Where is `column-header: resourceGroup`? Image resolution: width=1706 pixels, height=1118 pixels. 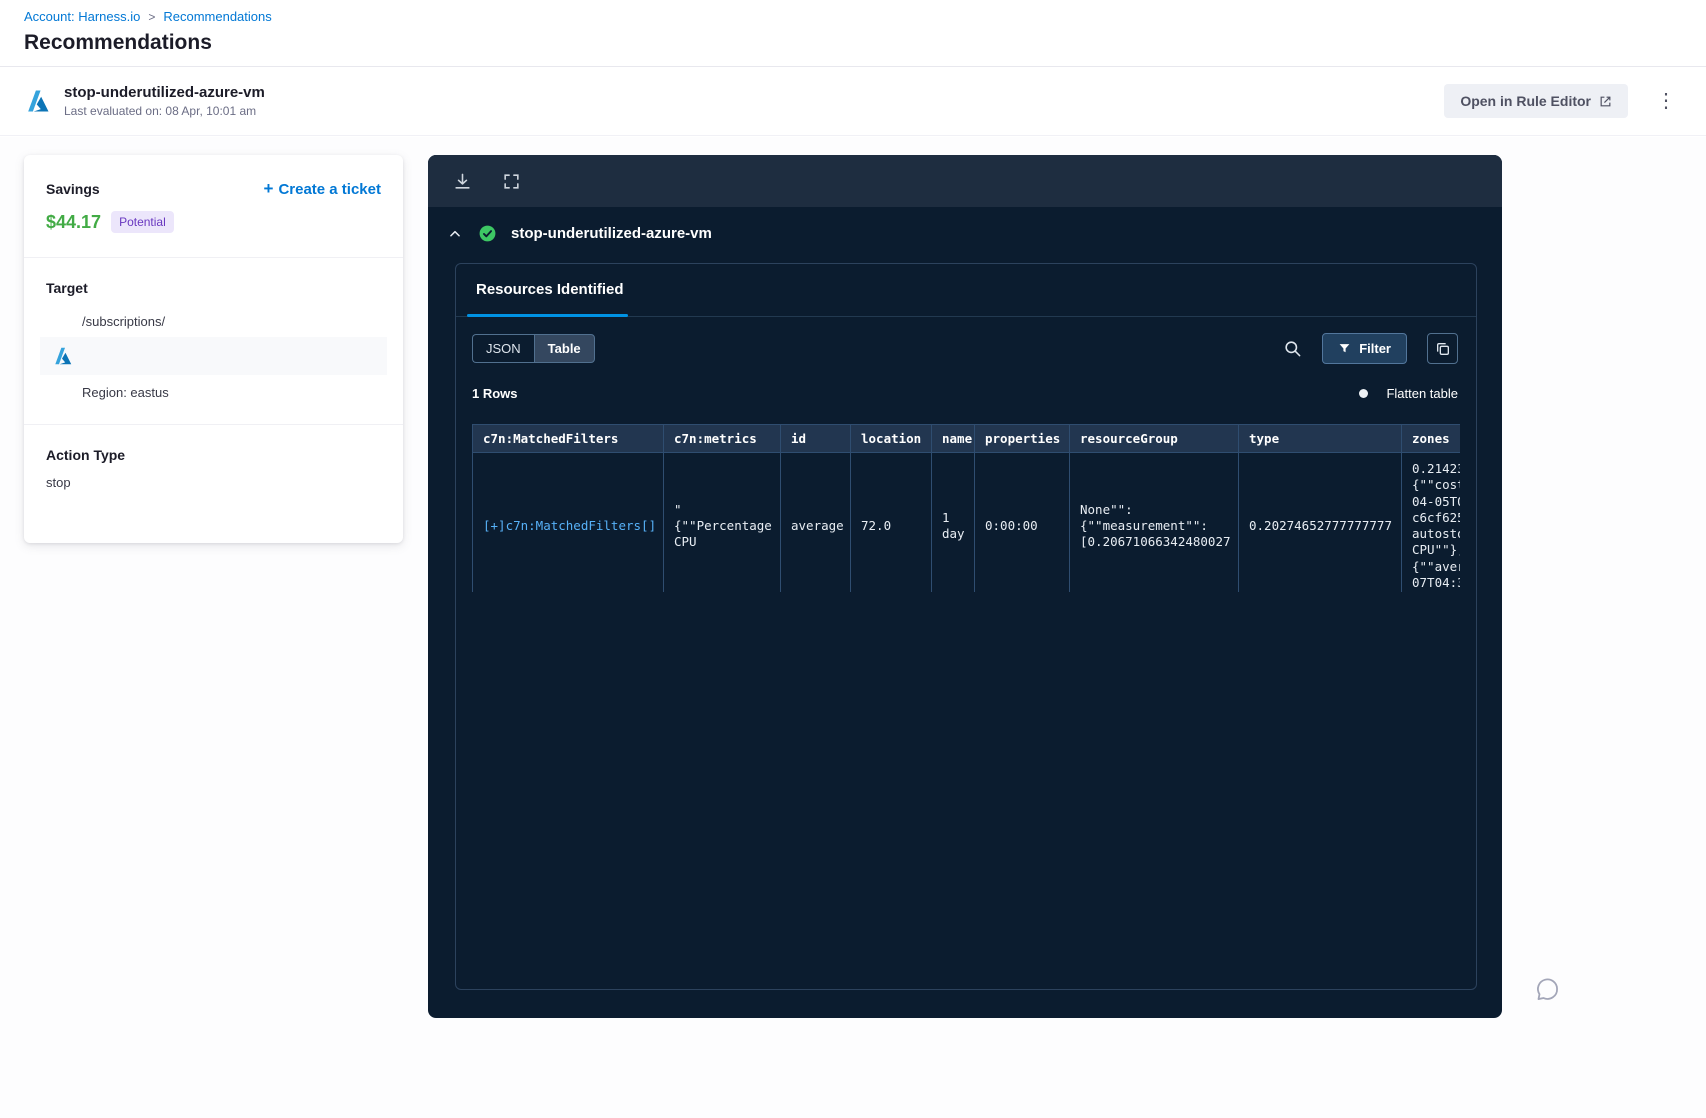 column-header: resourceGroup is located at coordinates (1154, 438).